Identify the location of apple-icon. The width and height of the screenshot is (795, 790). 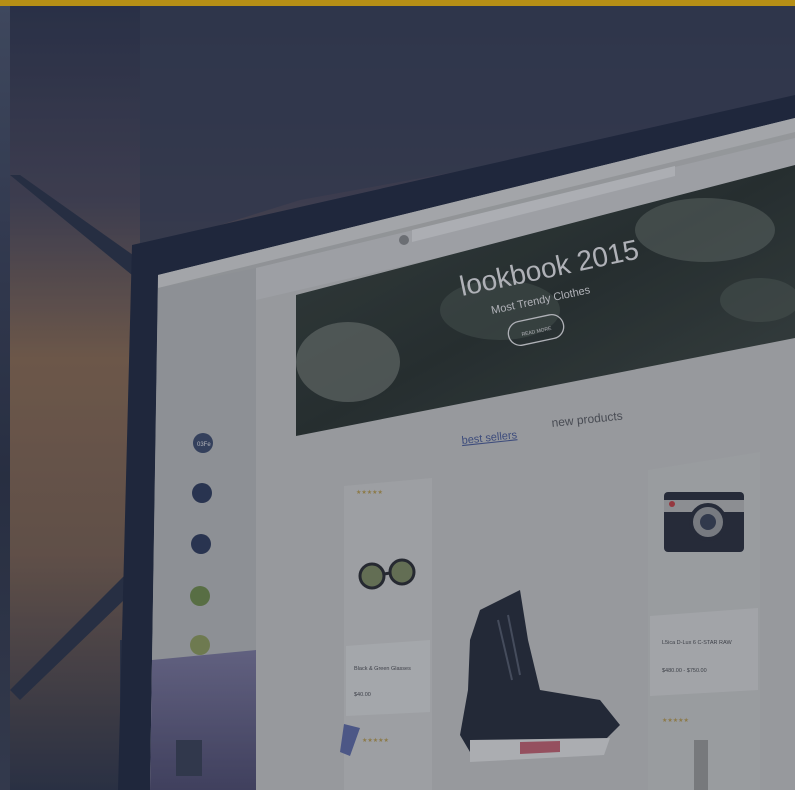
(202, 493).